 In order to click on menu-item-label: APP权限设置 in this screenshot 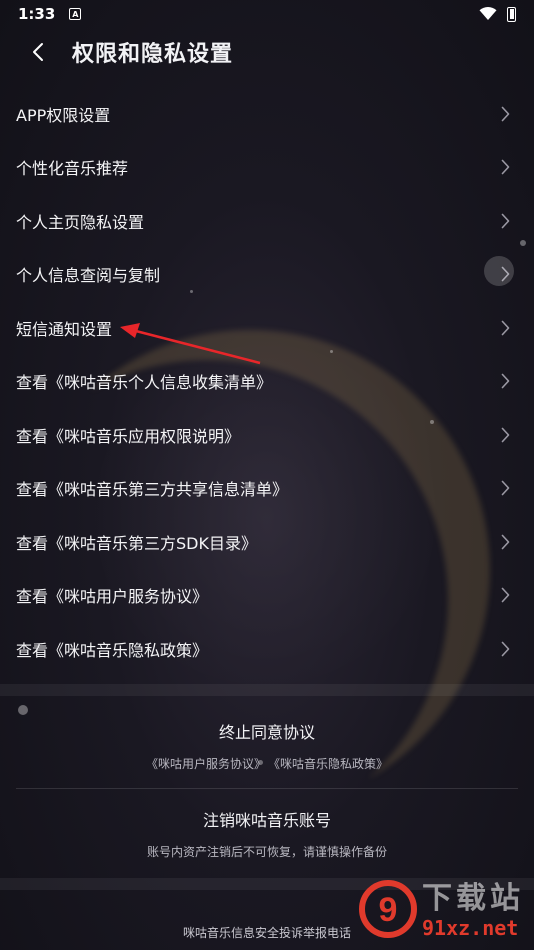, I will do `click(63, 115)`.